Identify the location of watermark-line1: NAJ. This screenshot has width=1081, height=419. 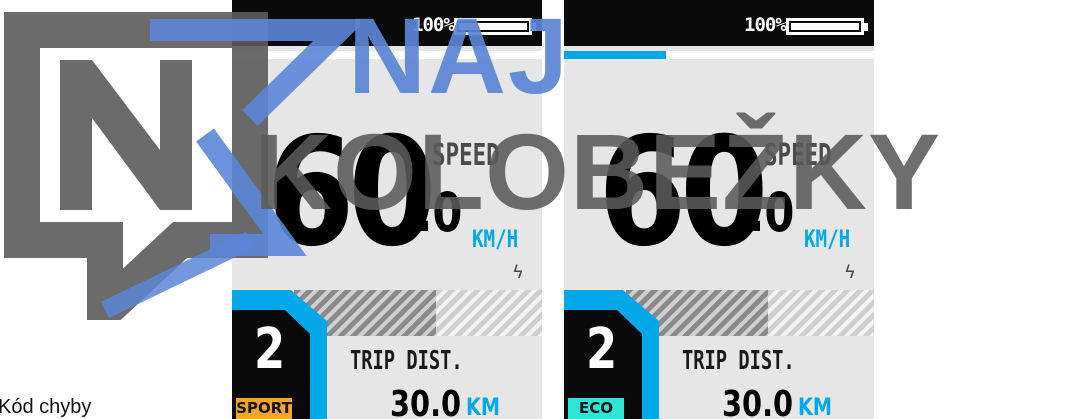
(459, 58).